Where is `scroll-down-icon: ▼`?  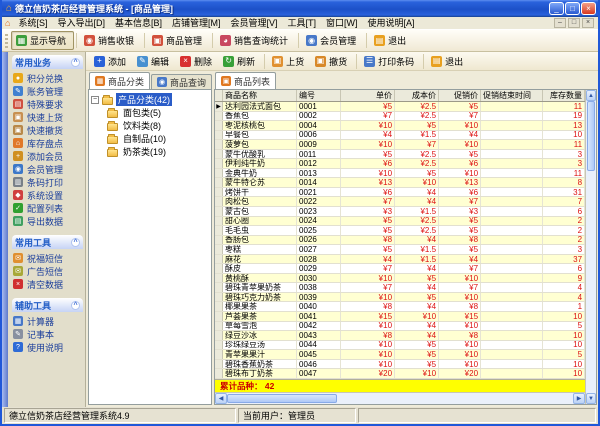 scroll-down-icon: ▼ is located at coordinates (591, 398).